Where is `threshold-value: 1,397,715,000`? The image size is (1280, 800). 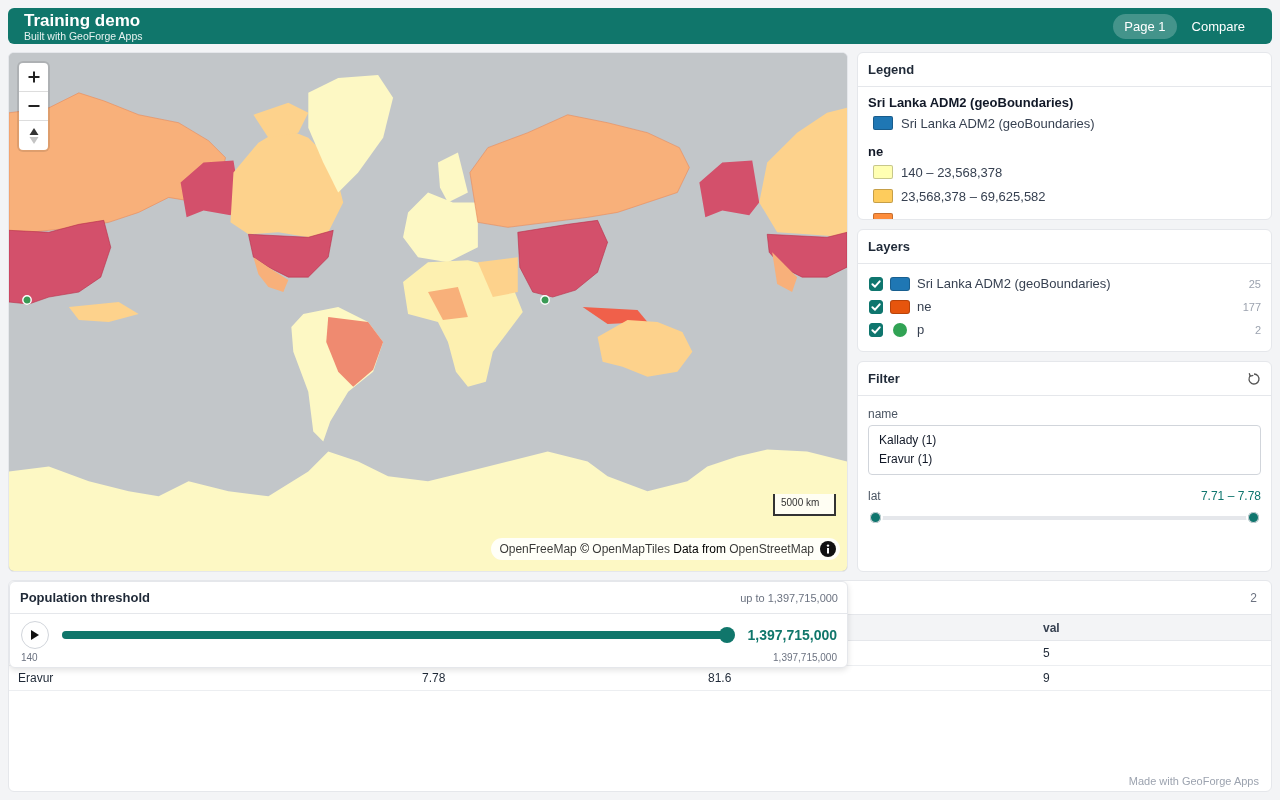
threshold-value: 1,397,715,000 is located at coordinates (792, 635).